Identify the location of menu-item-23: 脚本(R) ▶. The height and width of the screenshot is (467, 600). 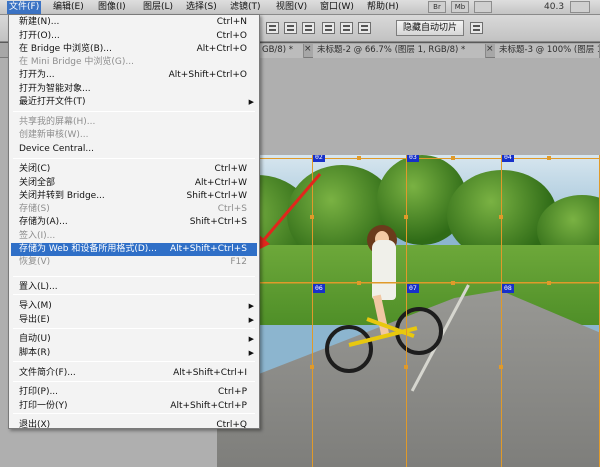
(134, 353).